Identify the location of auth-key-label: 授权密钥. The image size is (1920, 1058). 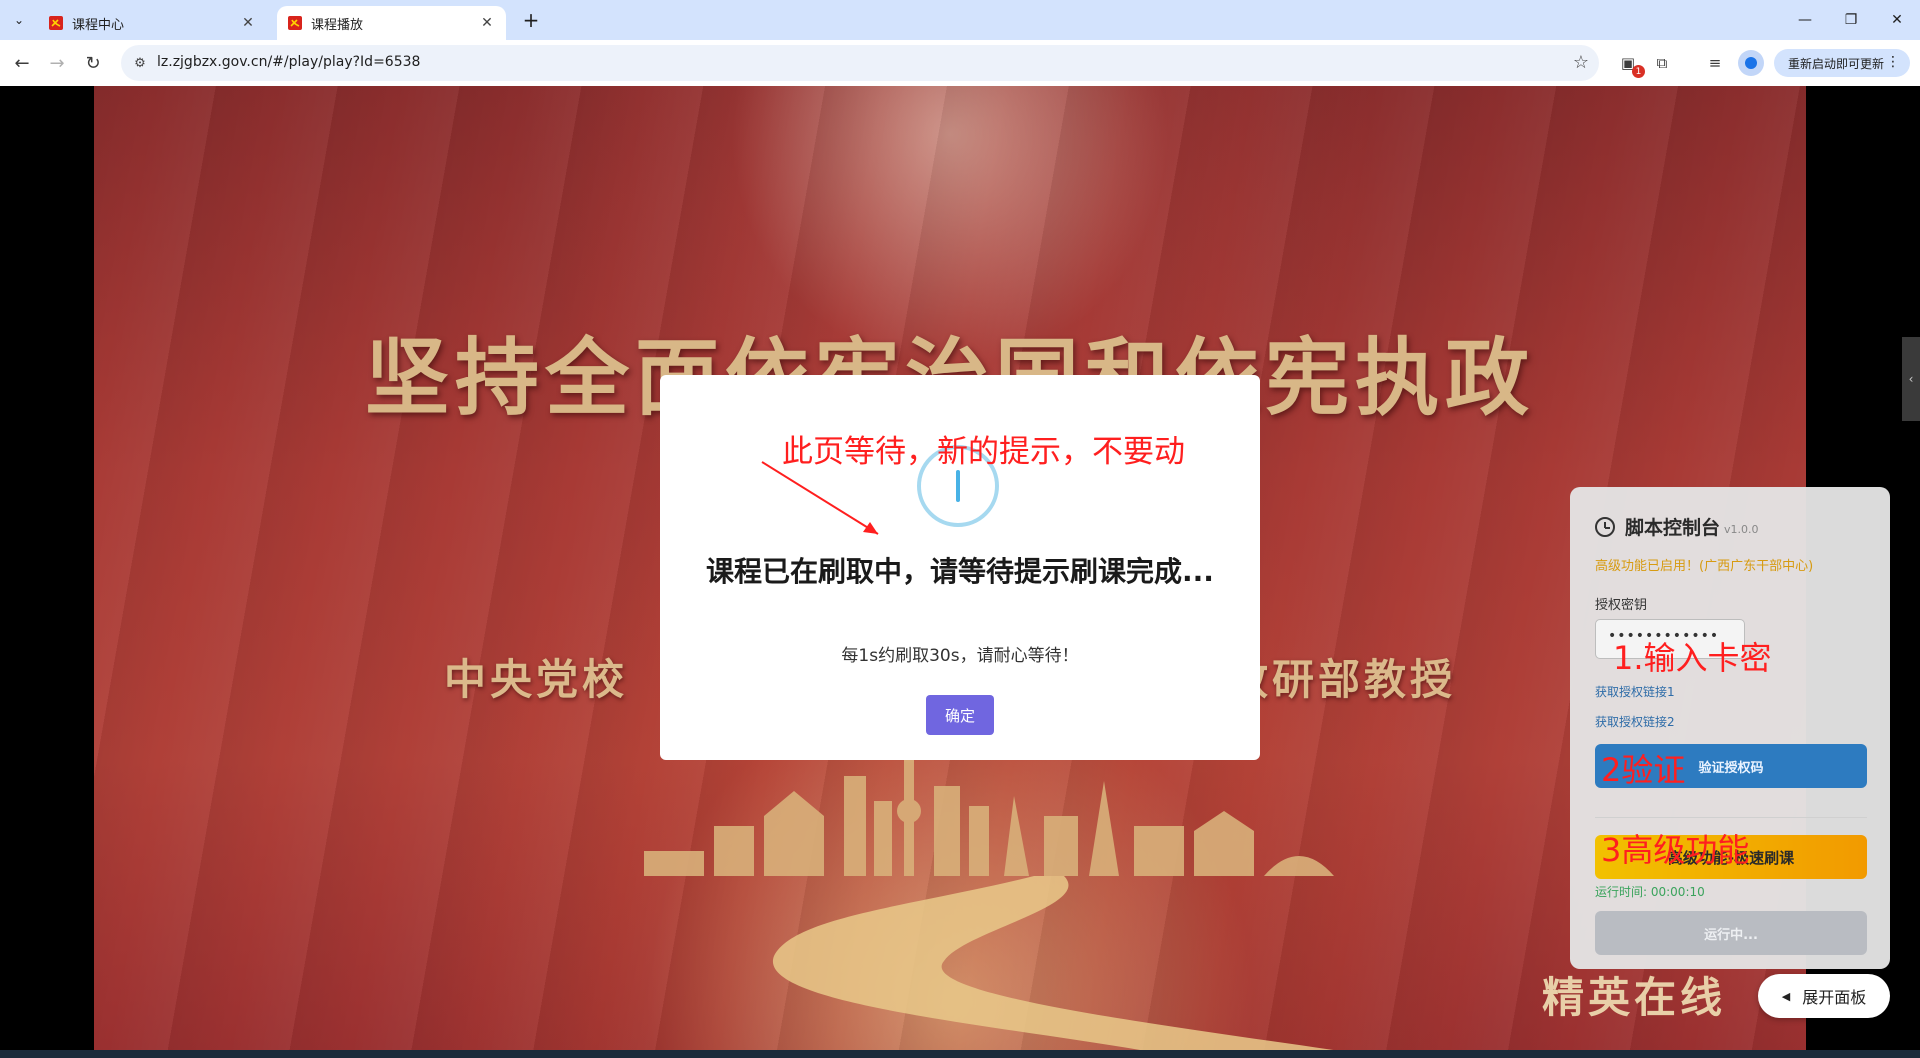
(1621, 605).